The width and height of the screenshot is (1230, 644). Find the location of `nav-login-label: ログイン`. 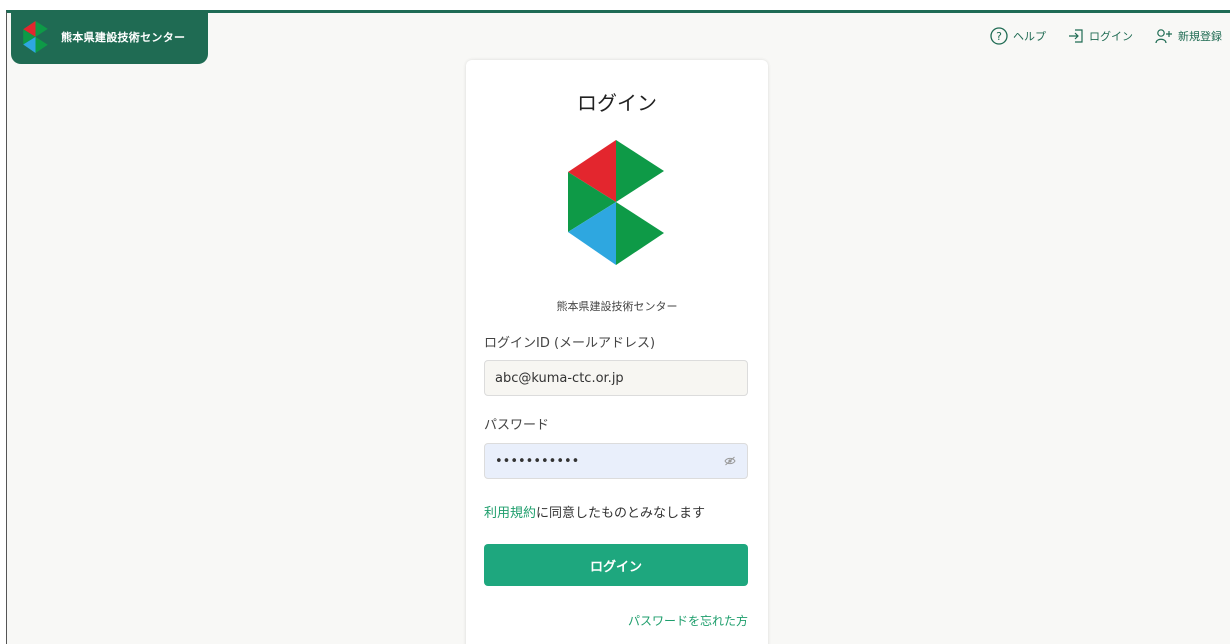

nav-login-label: ログイン is located at coordinates (1111, 36).